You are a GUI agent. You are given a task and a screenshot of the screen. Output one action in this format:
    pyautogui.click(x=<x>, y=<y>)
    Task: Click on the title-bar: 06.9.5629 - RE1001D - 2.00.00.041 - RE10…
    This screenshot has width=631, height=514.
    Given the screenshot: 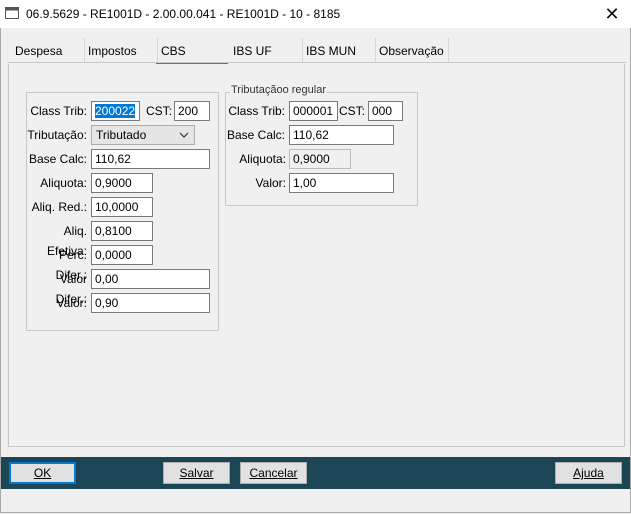 What is the action you would take?
    pyautogui.click(x=315, y=14)
    